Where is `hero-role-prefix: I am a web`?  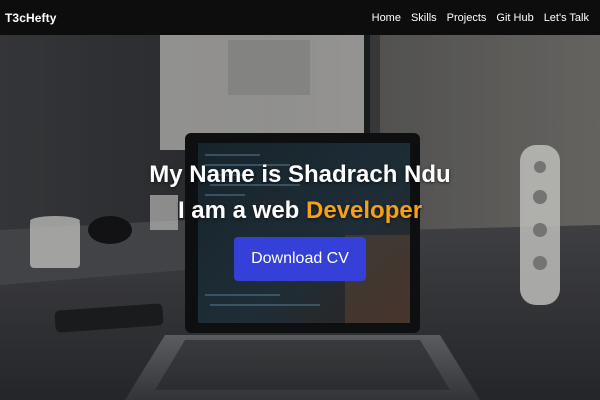 hero-role-prefix: I am a web is located at coordinates (241, 210).